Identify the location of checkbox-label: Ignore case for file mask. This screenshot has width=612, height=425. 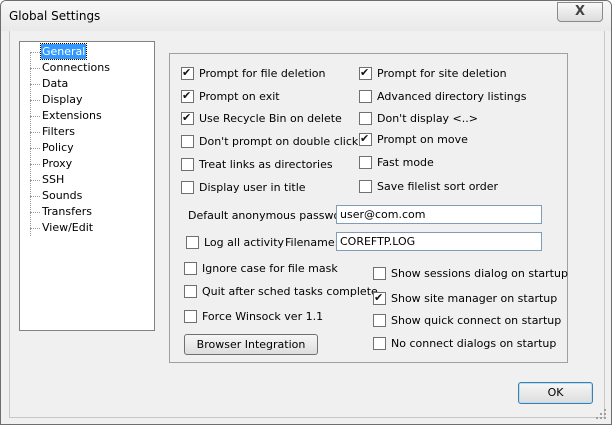
(270, 268).